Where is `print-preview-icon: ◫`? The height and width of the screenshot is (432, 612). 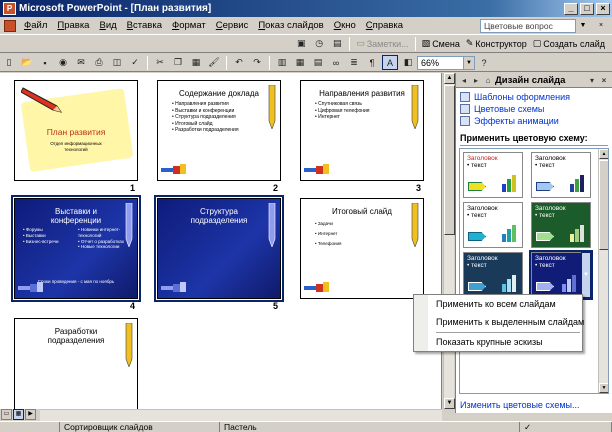 print-preview-icon: ◫ is located at coordinates (117, 62).